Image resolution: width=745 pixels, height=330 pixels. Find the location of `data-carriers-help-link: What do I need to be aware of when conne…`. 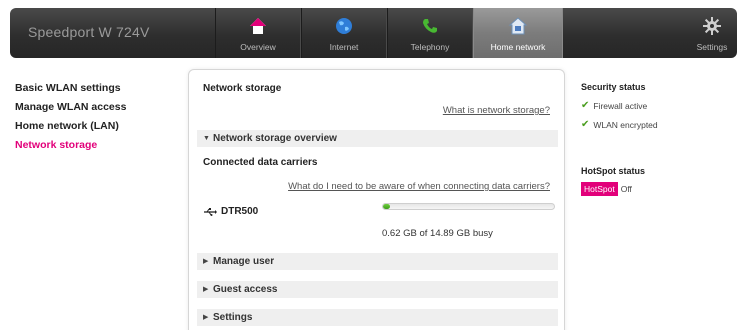

data-carriers-help-link: What do I need to be aware of when conne… is located at coordinates (419, 186).